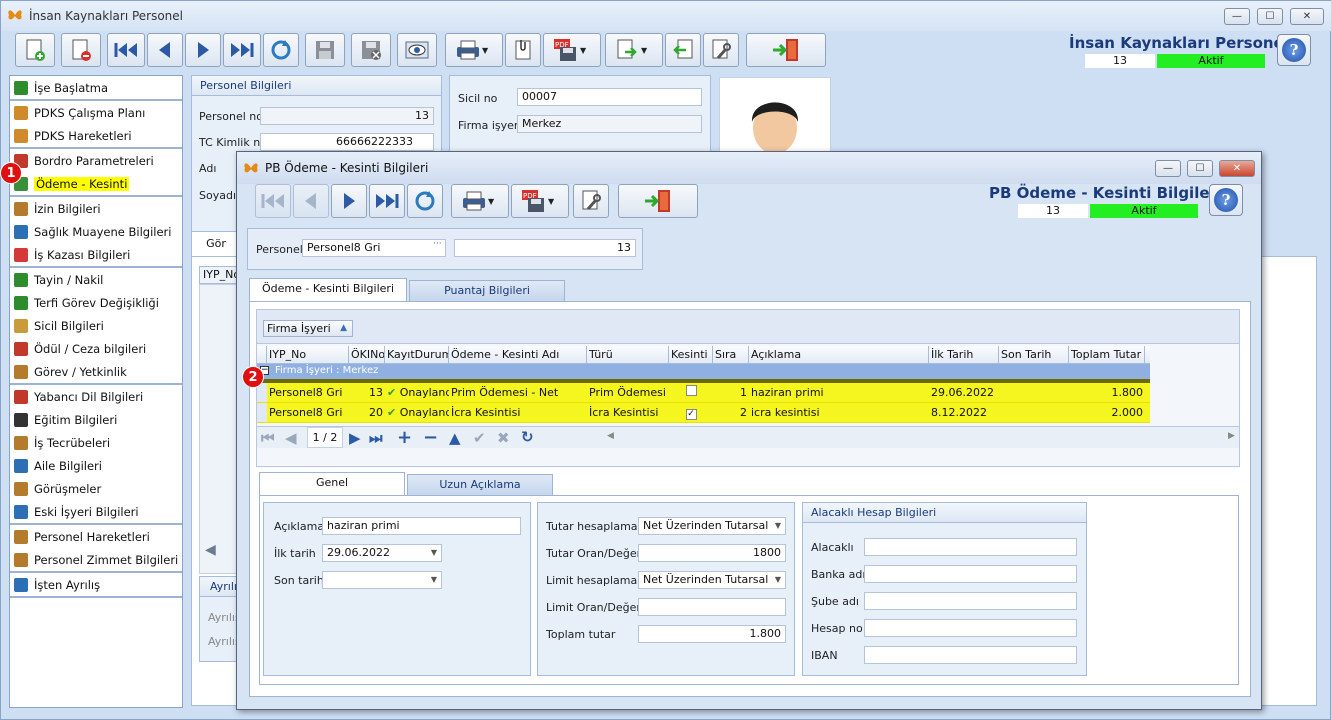 Image resolution: width=1331 pixels, height=720 pixels. What do you see at coordinates (1226, 200) in the screenshot?
I see `child-help-button: ?` at bounding box center [1226, 200].